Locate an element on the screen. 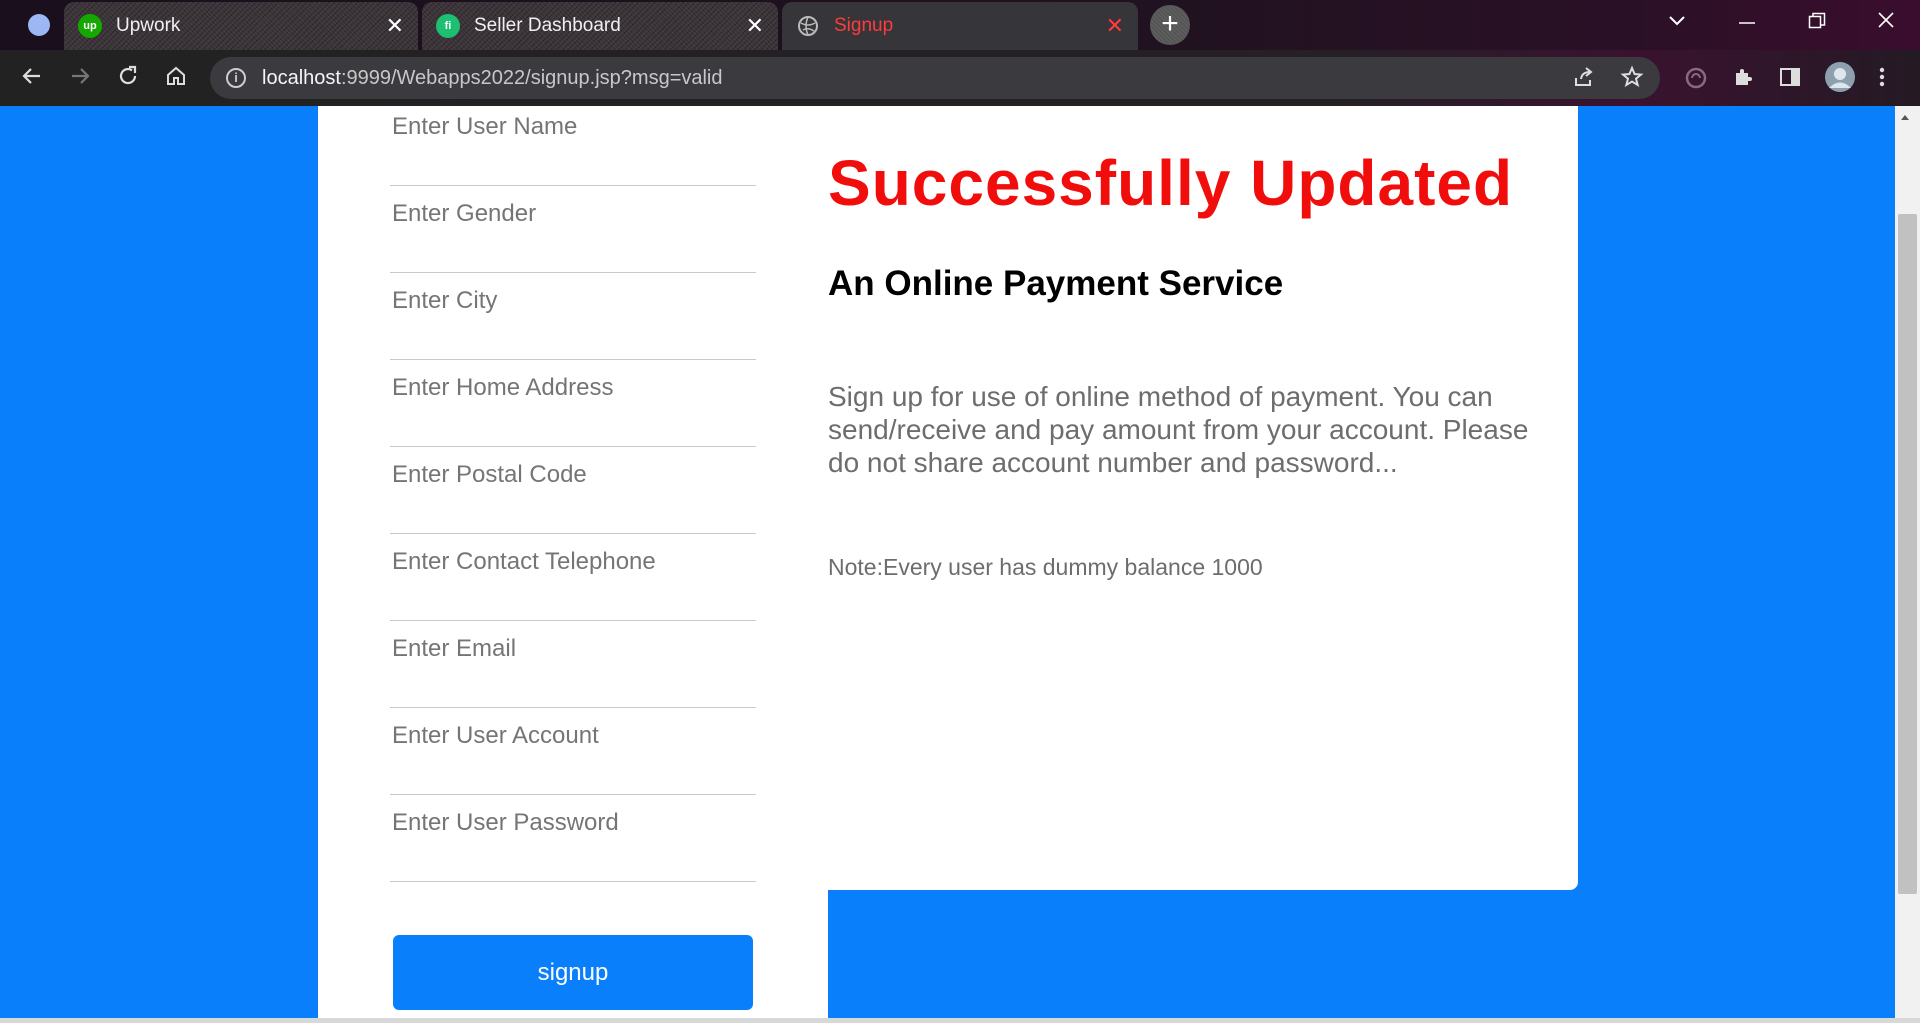 The height and width of the screenshot is (1023, 1920). telephone-field is located at coordinates (573, 577).